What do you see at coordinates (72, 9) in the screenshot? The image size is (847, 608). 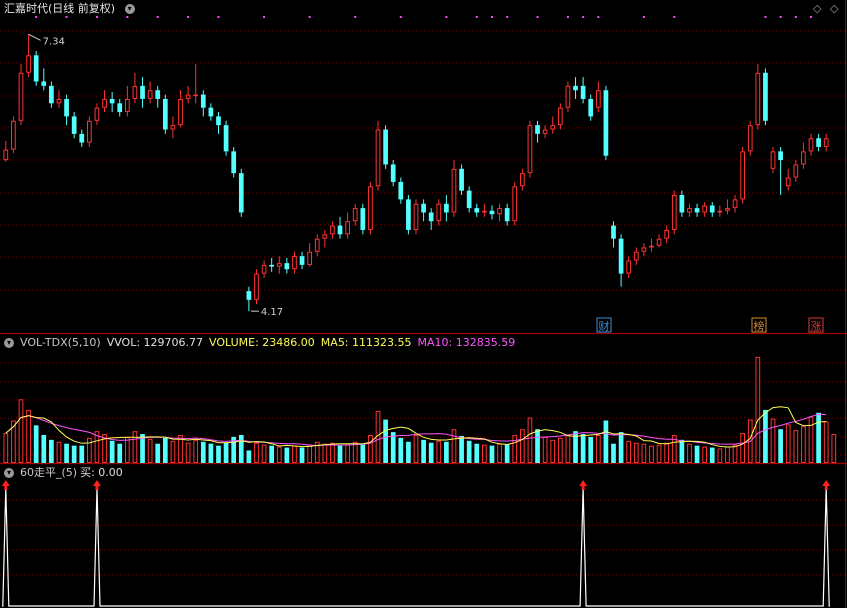 I see `main-header: 汇嘉时代(日线 前复权) ▾` at bounding box center [72, 9].